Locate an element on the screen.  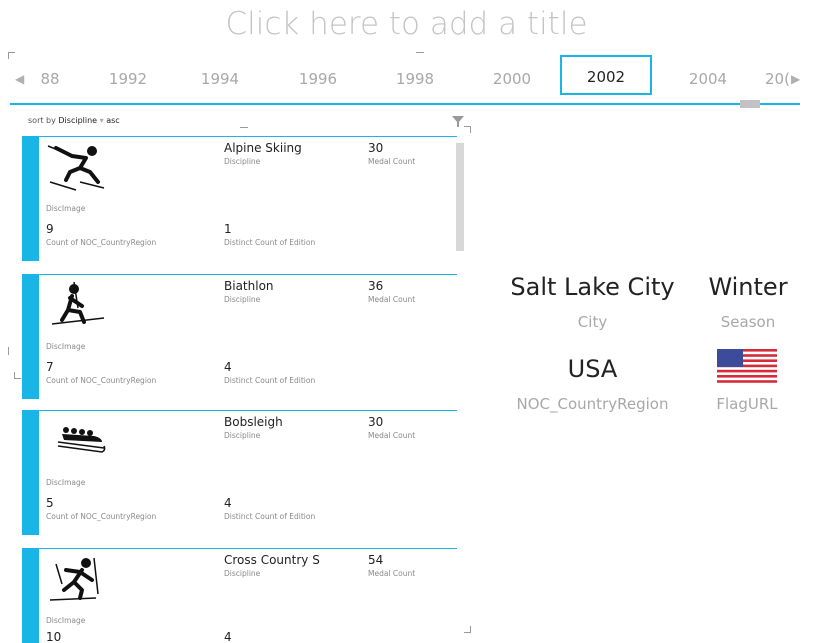
medal-count-value: 54 is located at coordinates (376, 560).